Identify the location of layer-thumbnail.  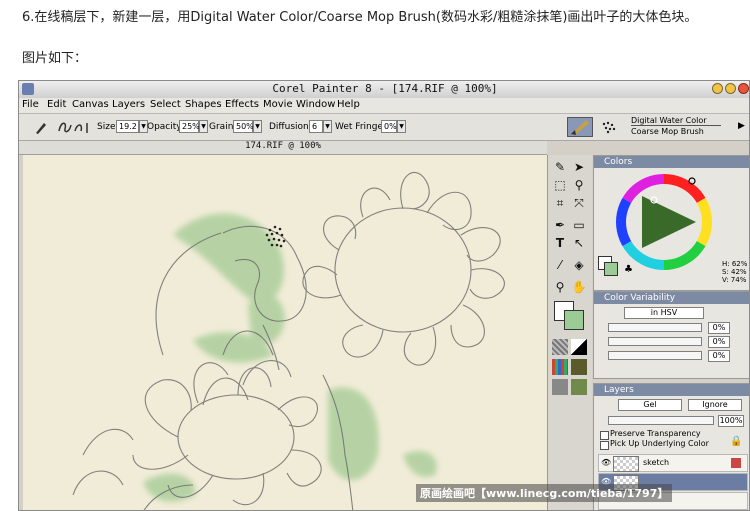
(626, 464).